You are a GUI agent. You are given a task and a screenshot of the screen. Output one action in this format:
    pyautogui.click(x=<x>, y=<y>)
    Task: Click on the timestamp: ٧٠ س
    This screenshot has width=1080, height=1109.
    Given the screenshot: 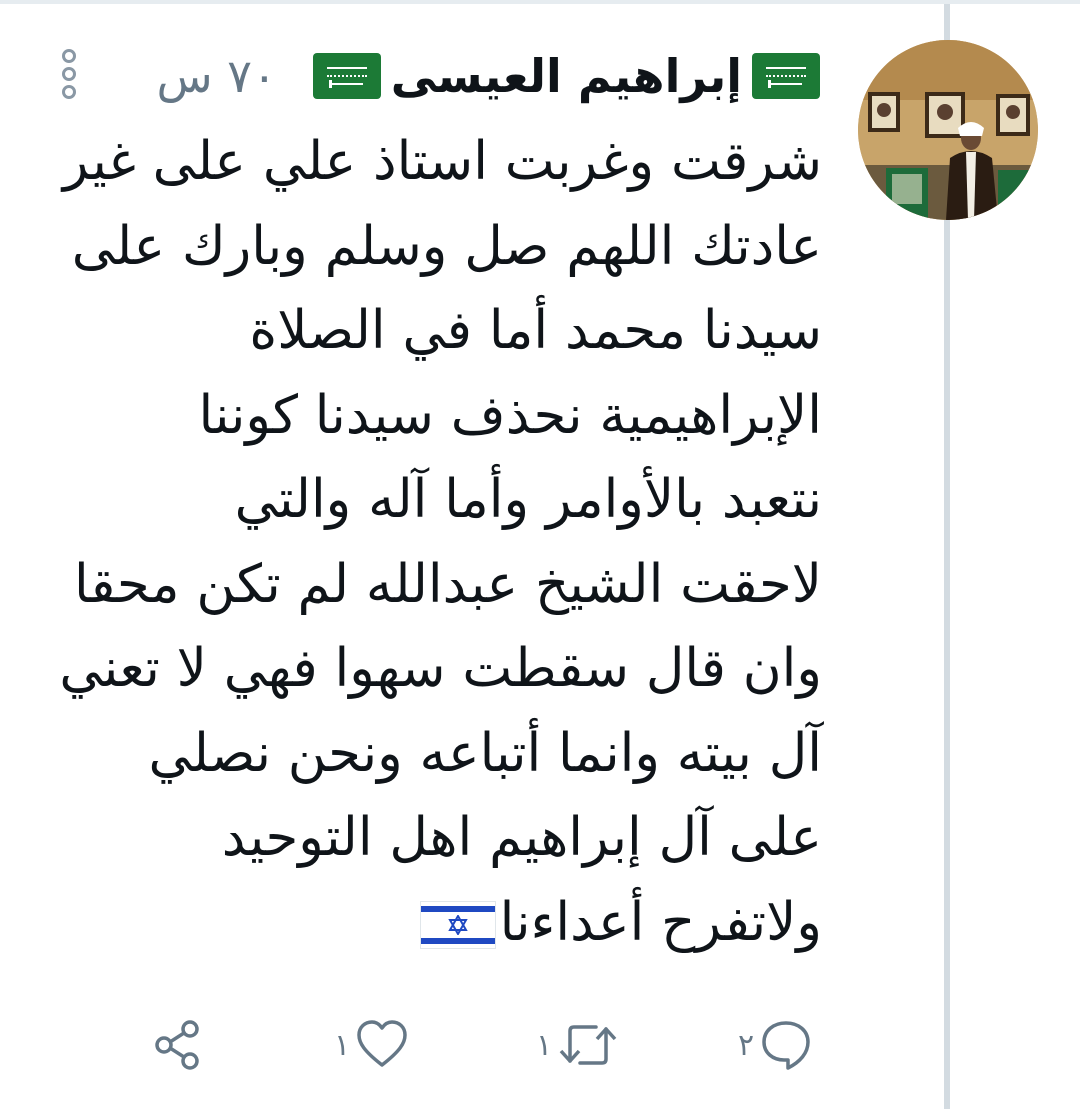 What is the action you would take?
    pyautogui.click(x=216, y=76)
    